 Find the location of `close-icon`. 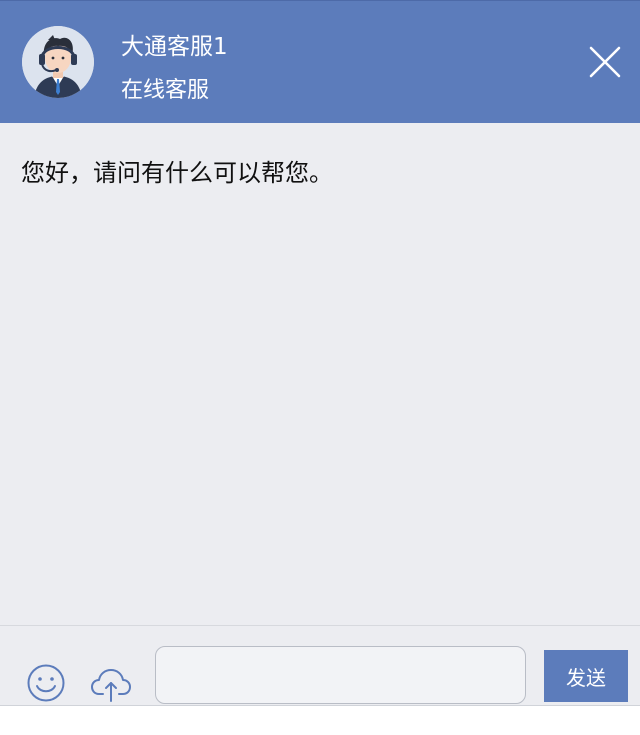

close-icon is located at coordinates (605, 62).